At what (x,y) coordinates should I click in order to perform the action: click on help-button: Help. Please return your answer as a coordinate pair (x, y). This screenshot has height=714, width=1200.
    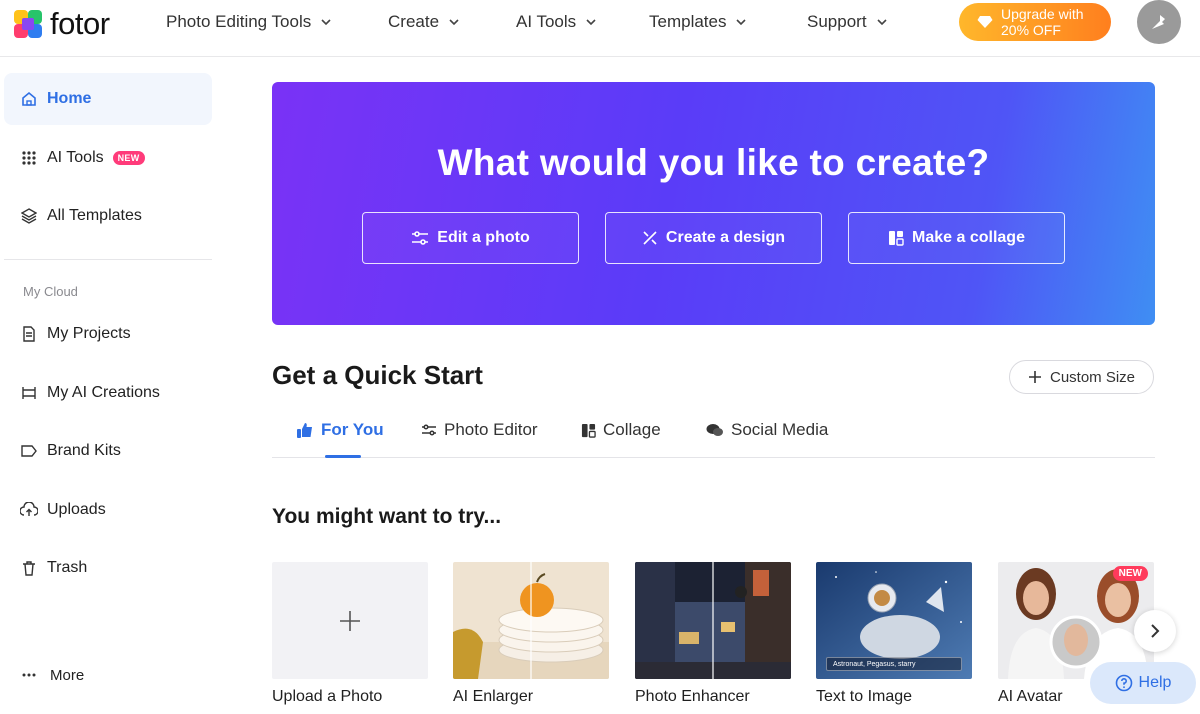
    Looking at the image, I should click on (1143, 683).